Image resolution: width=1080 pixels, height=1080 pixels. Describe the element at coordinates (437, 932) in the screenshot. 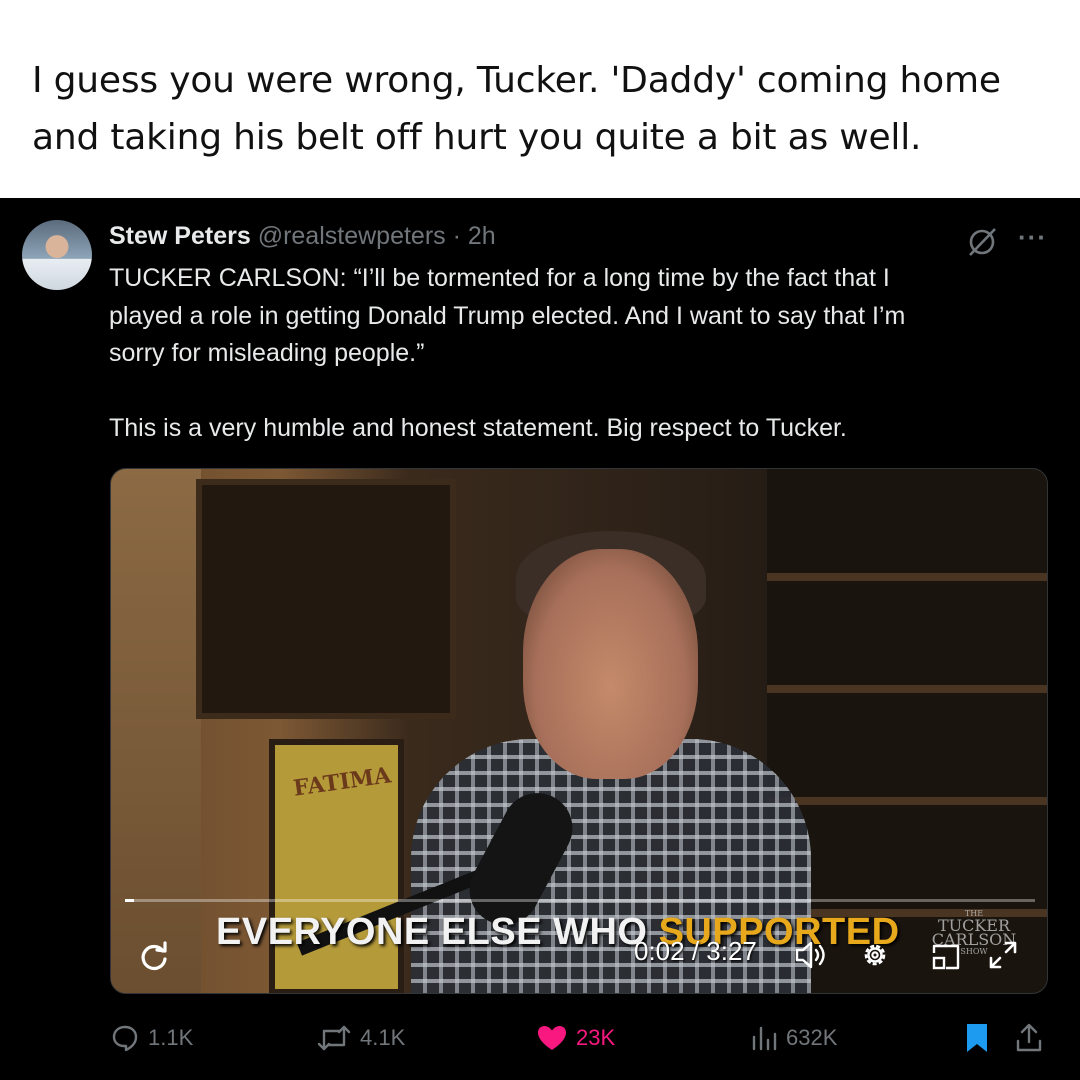

I see `subtitle-plain: EVERYONE ELSE WHO` at that location.